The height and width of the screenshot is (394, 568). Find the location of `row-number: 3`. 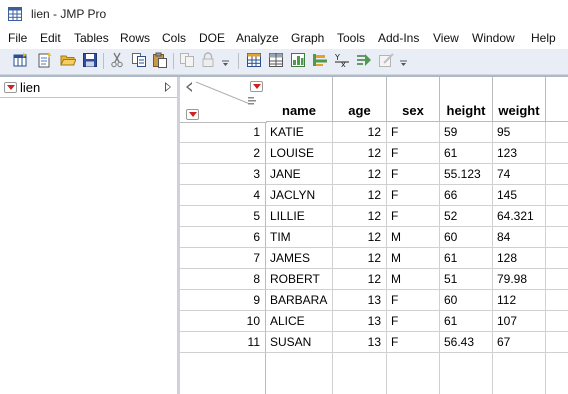

row-number: 3 is located at coordinates (223, 174).